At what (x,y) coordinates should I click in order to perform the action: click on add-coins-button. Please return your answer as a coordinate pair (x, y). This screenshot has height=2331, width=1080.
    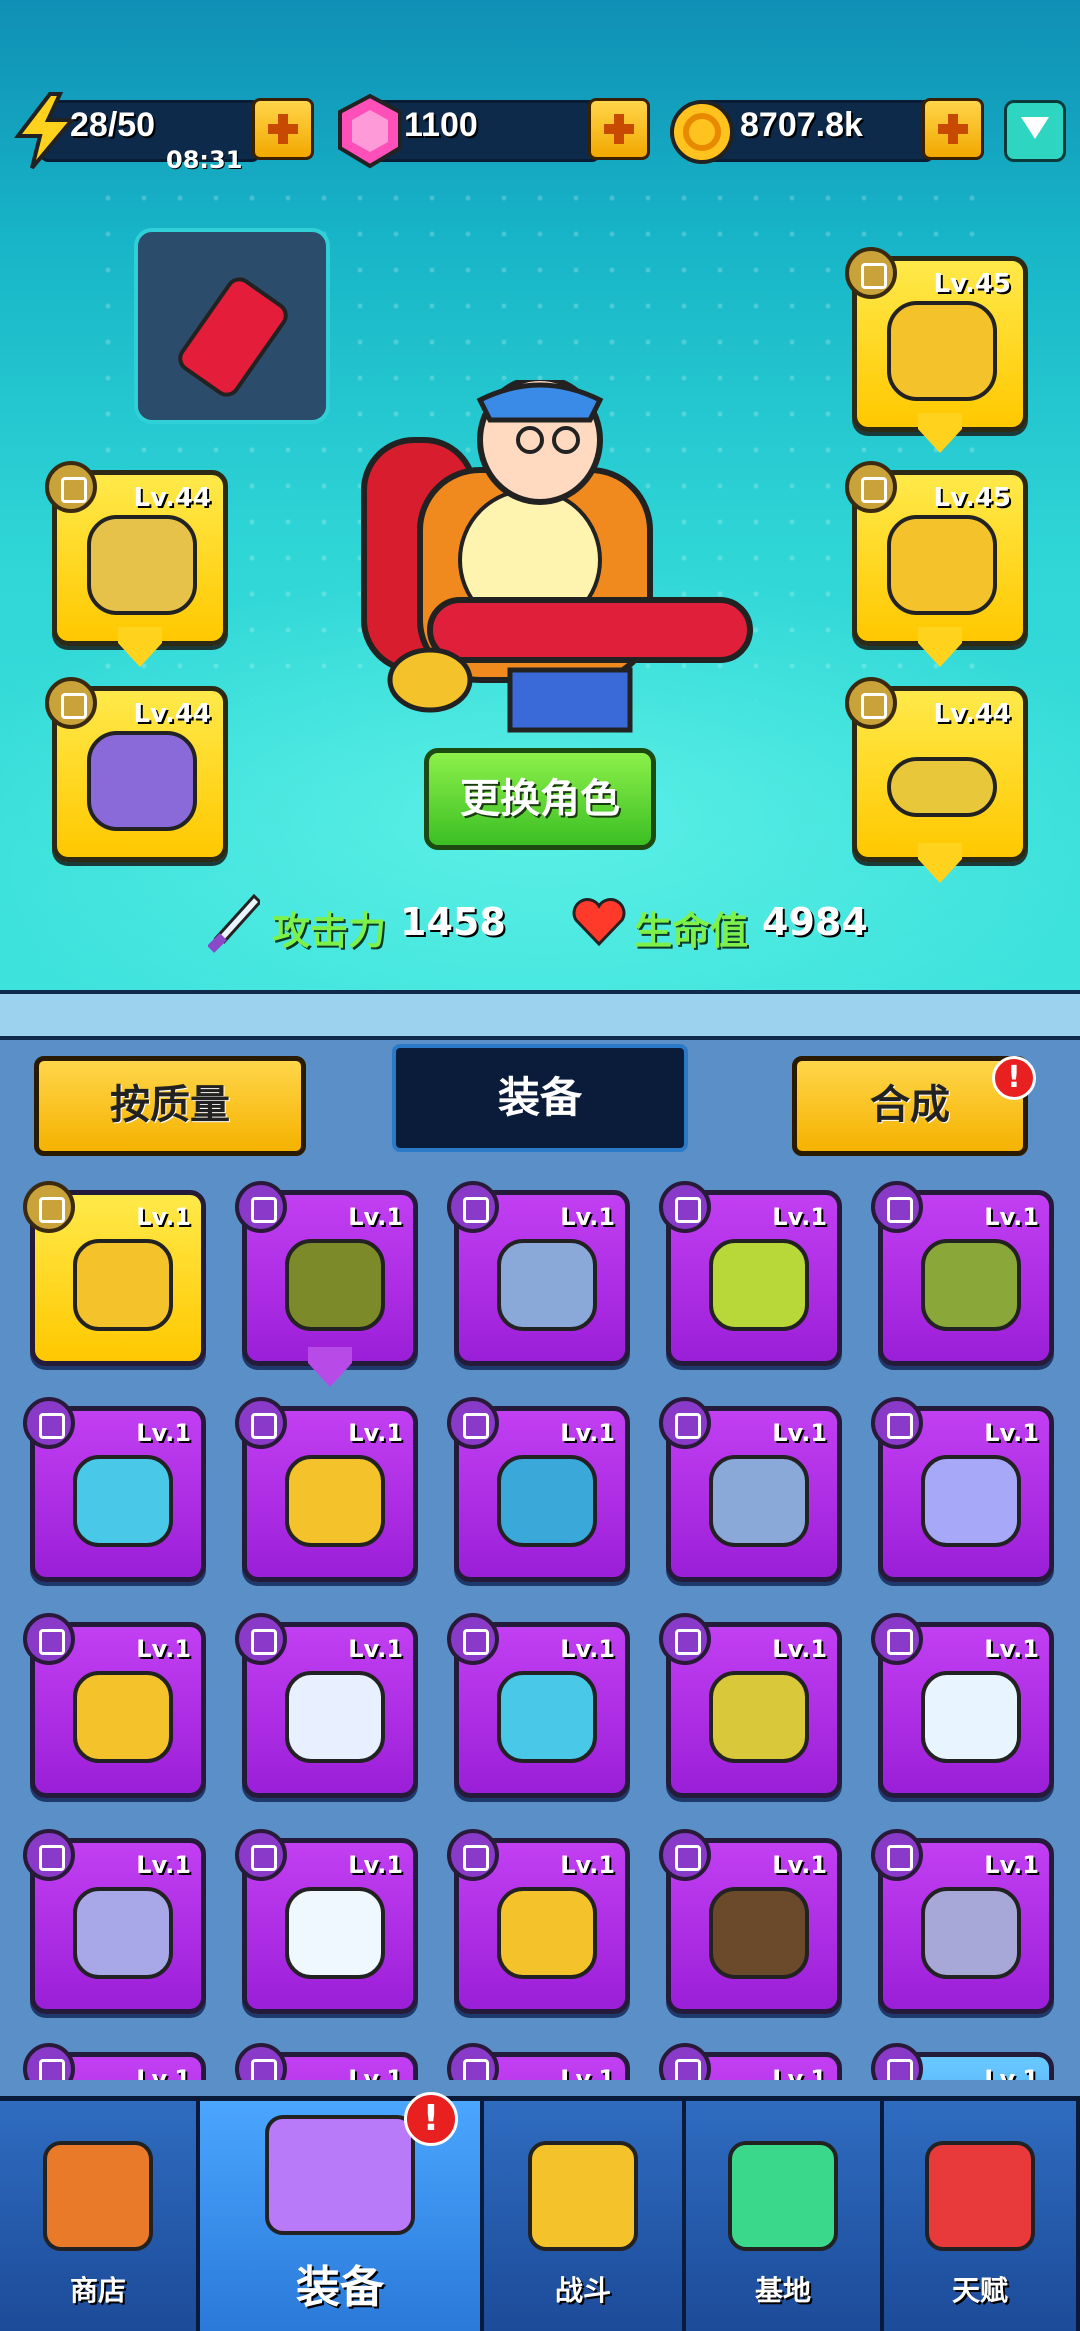
    Looking at the image, I should click on (953, 129).